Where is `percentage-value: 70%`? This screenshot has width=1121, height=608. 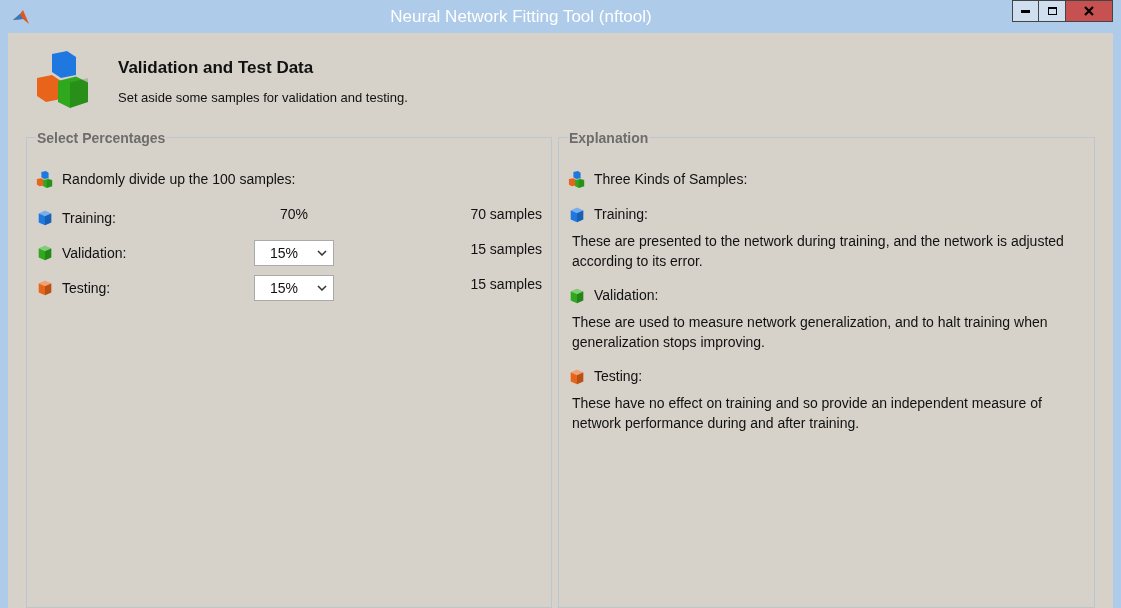
percentage-value: 70% is located at coordinates (294, 214).